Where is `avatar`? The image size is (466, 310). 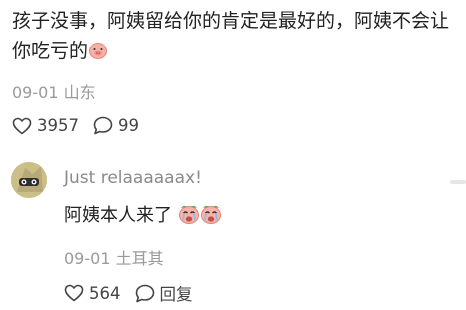 avatar is located at coordinates (29, 180).